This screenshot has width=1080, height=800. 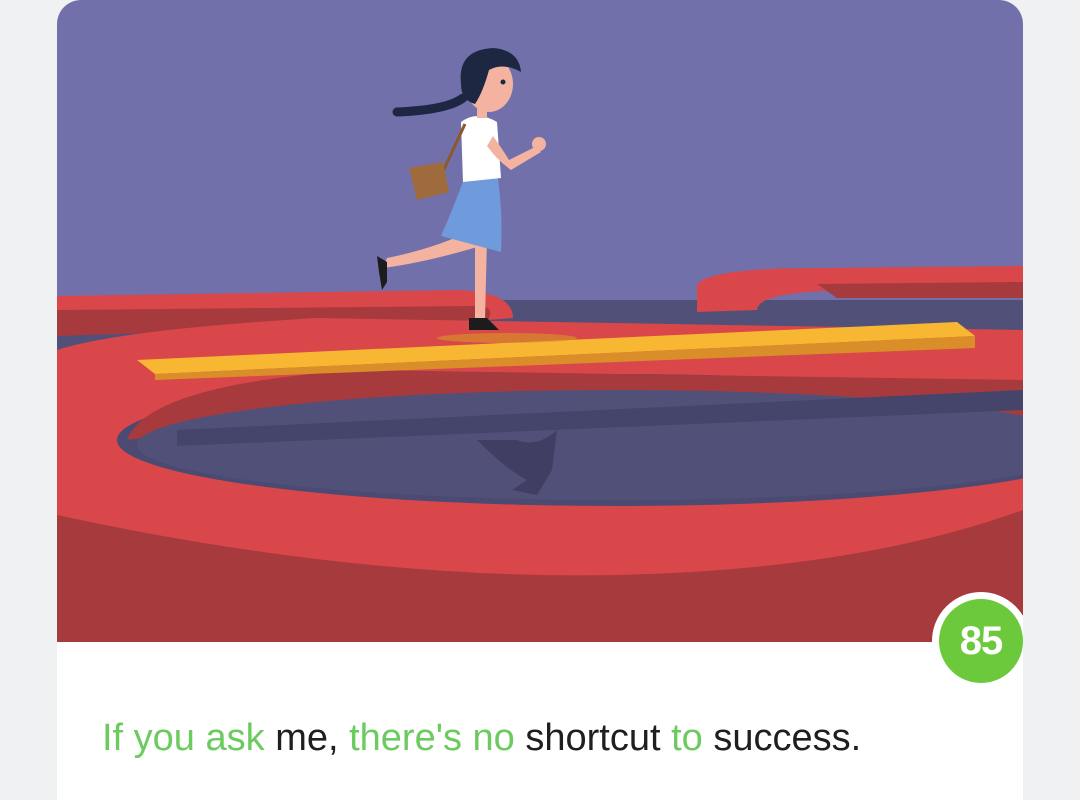 What do you see at coordinates (598, 738) in the screenshot?
I see `sentence-word: shortcut` at bounding box center [598, 738].